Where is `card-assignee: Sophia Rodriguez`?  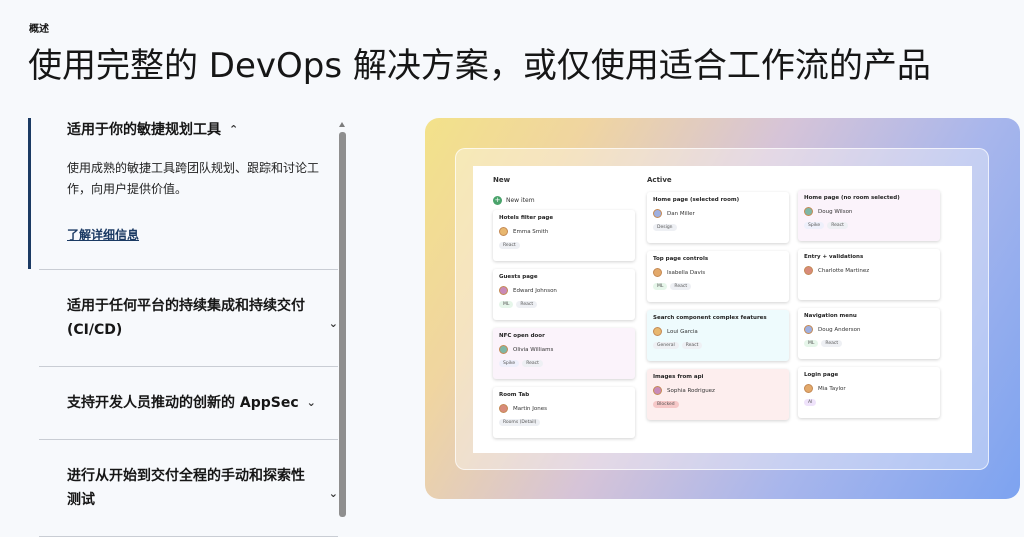 card-assignee: Sophia Rodriguez is located at coordinates (718, 390).